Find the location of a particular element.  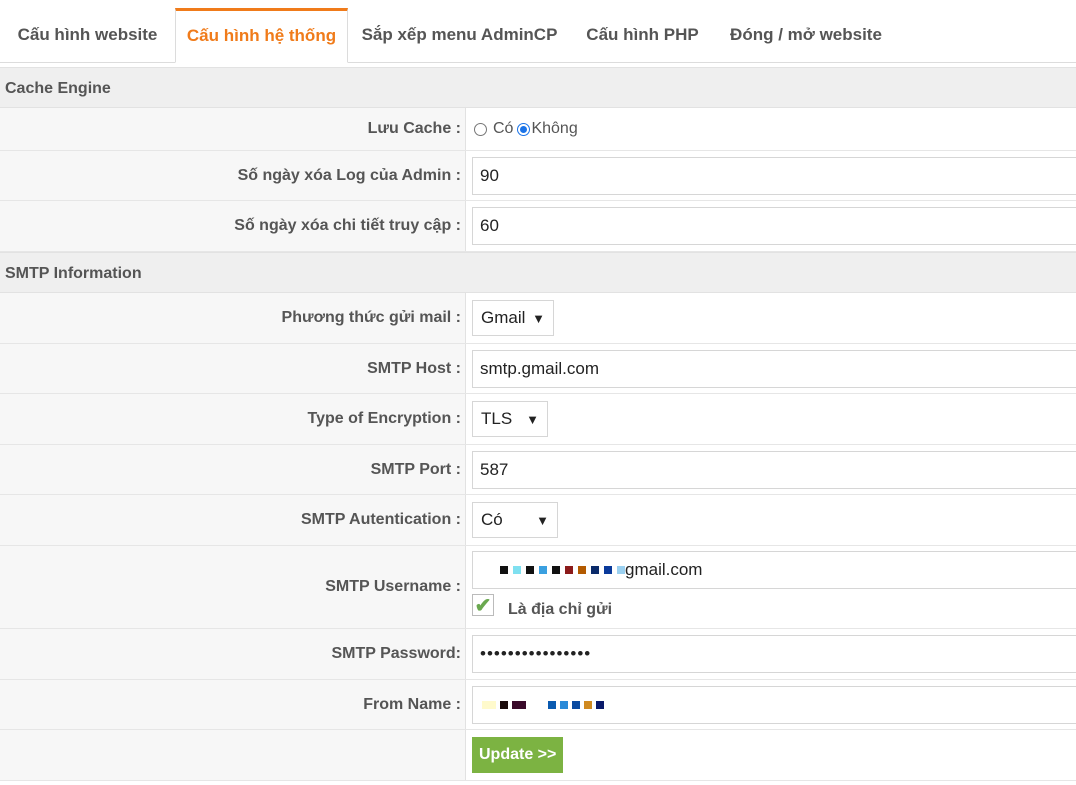

encryption-select: TLS ▼ is located at coordinates (510, 419).